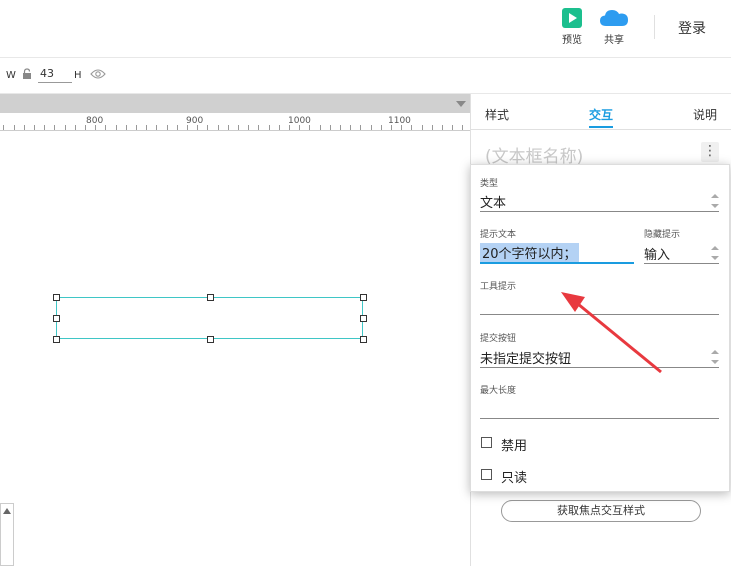 The width and height of the screenshot is (731, 566). What do you see at coordinates (493, 201) in the screenshot?
I see `type-select: 文本` at bounding box center [493, 201].